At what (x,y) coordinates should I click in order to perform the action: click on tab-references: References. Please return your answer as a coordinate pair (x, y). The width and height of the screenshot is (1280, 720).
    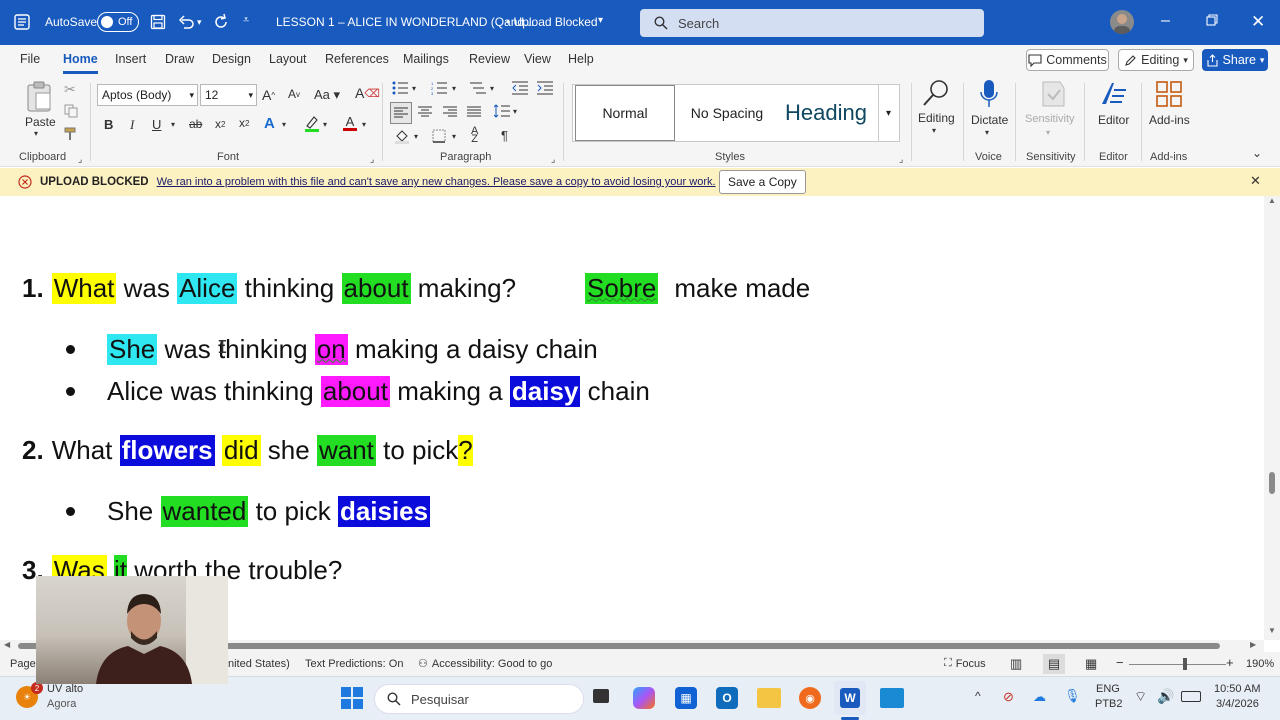
    Looking at the image, I should click on (357, 59).